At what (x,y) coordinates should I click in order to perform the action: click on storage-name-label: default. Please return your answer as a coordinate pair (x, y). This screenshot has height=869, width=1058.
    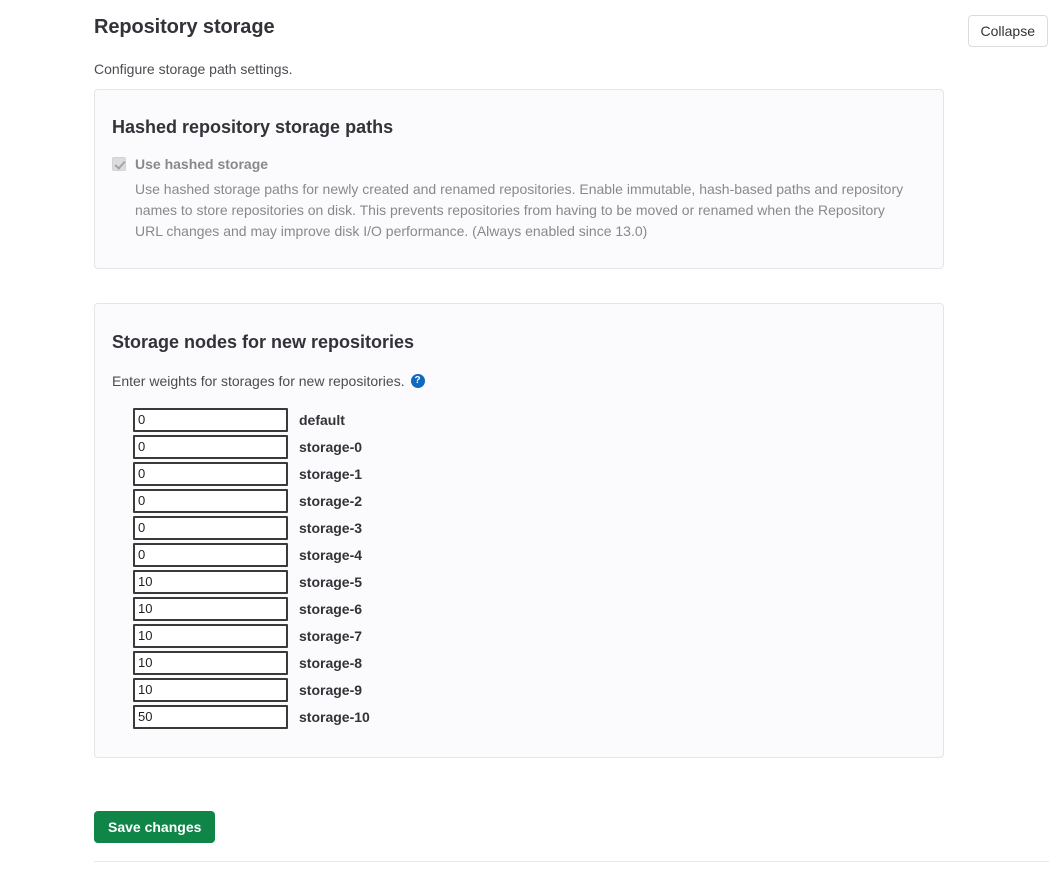
    Looking at the image, I should click on (322, 419).